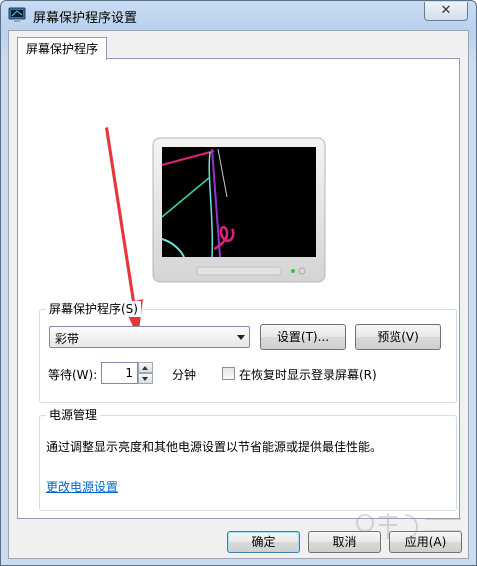 This screenshot has height=566, width=477. I want to click on screensaver-preview-monitor, so click(239, 210).